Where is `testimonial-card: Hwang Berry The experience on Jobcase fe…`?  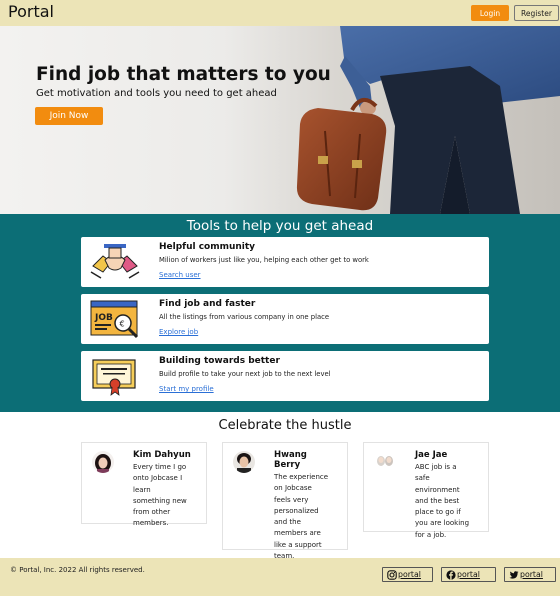
testimonial-card: Hwang Berry The experience on Jobcase fe… is located at coordinates (285, 501).